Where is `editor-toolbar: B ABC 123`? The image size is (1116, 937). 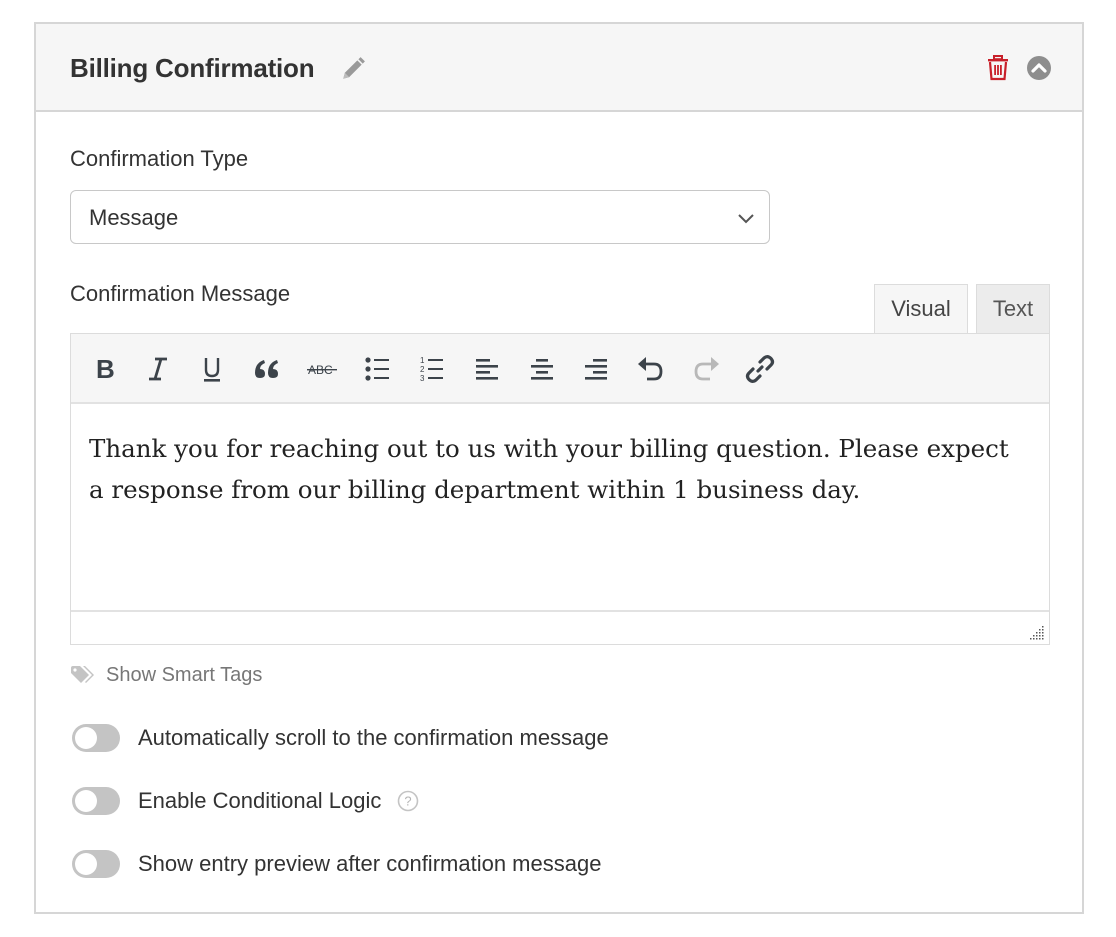
editor-toolbar: B ABC 123 is located at coordinates (560, 369).